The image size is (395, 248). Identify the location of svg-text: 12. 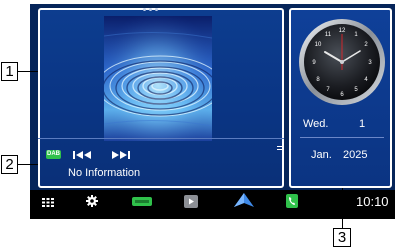
(342, 31).